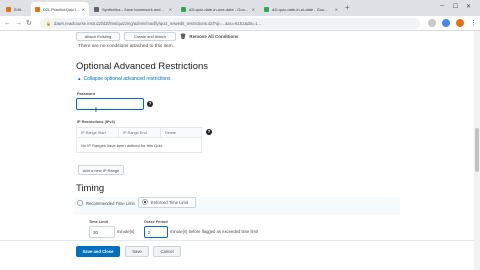 The image size is (480, 270). I want to click on browser-tab-3: Synthetics - Save homework and... ✕, so click(133, 9).